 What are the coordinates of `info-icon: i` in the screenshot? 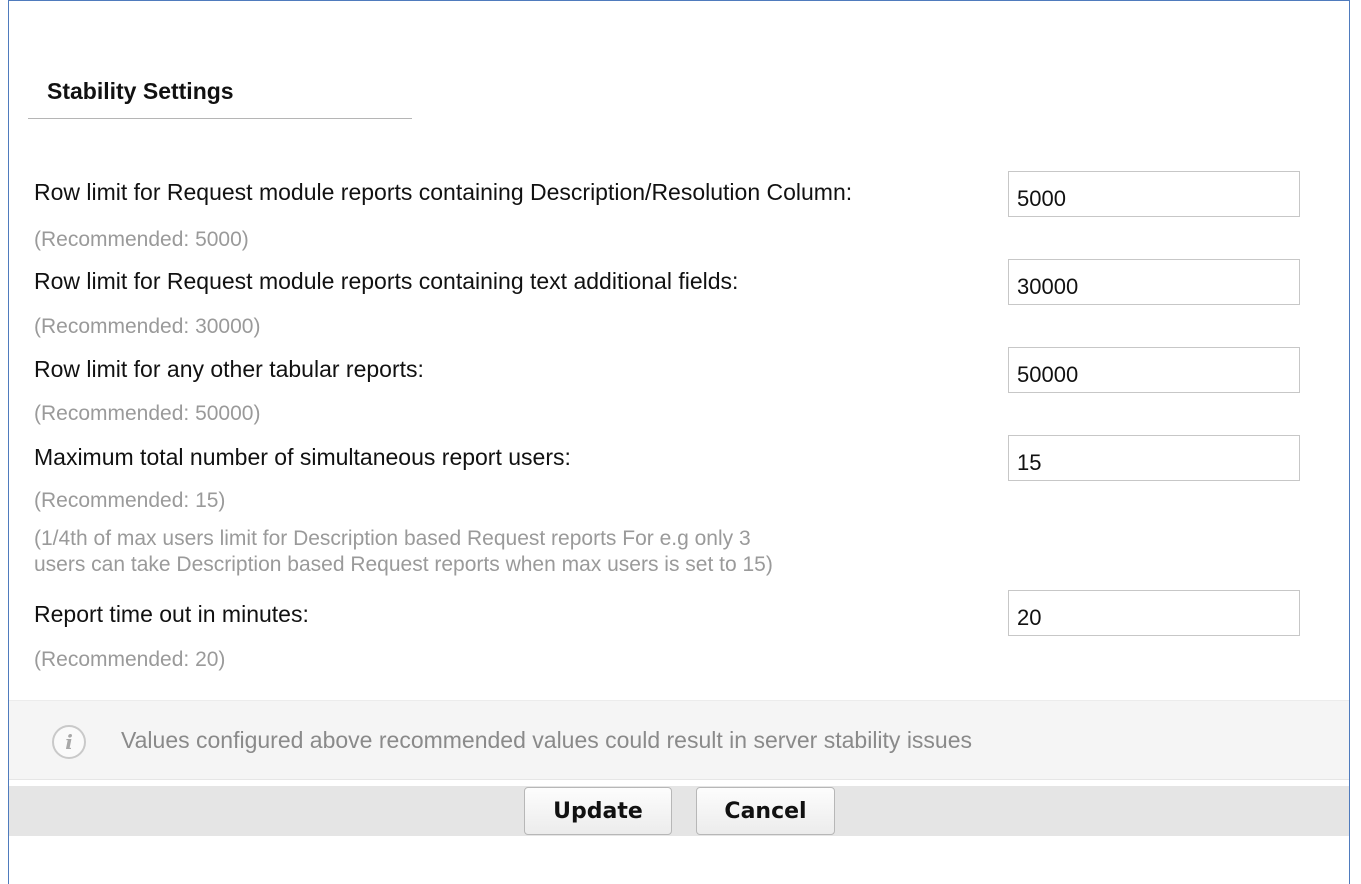 It's located at (69, 742).